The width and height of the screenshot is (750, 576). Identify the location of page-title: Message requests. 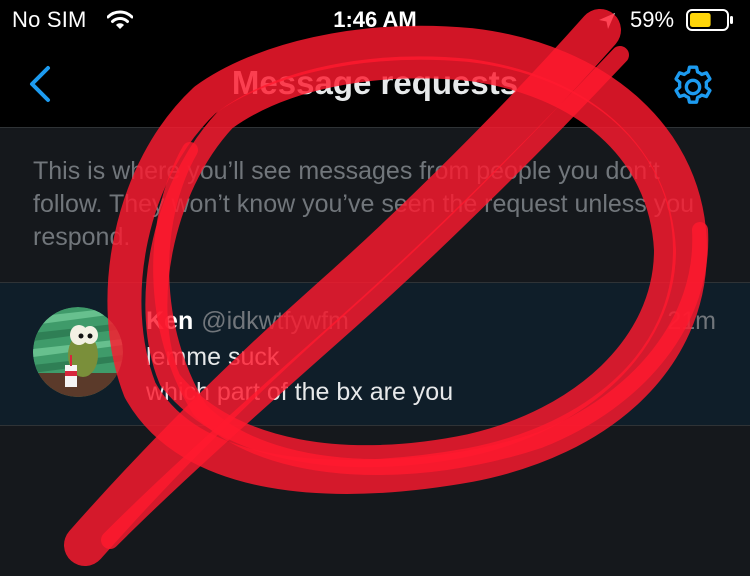
(375, 82).